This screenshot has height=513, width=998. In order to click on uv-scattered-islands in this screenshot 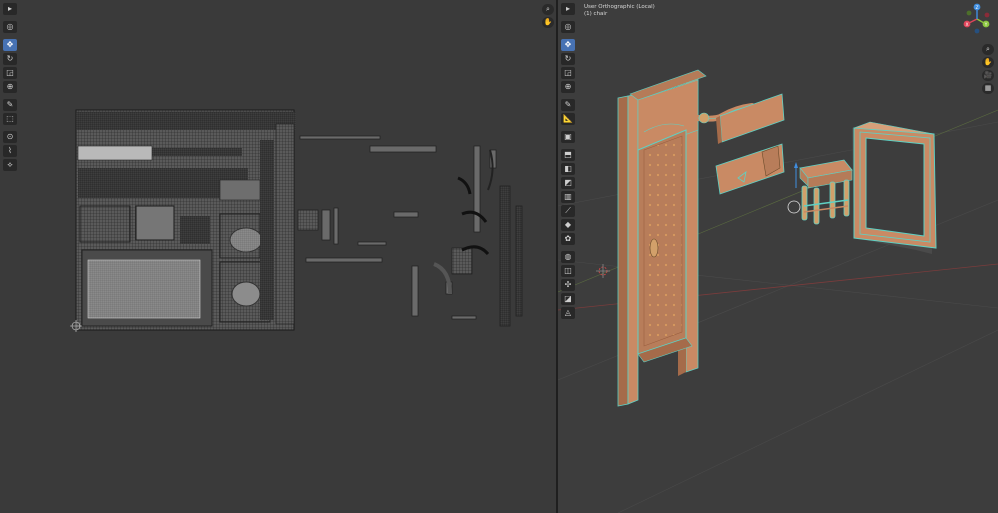, I will do `click(410, 231)`.